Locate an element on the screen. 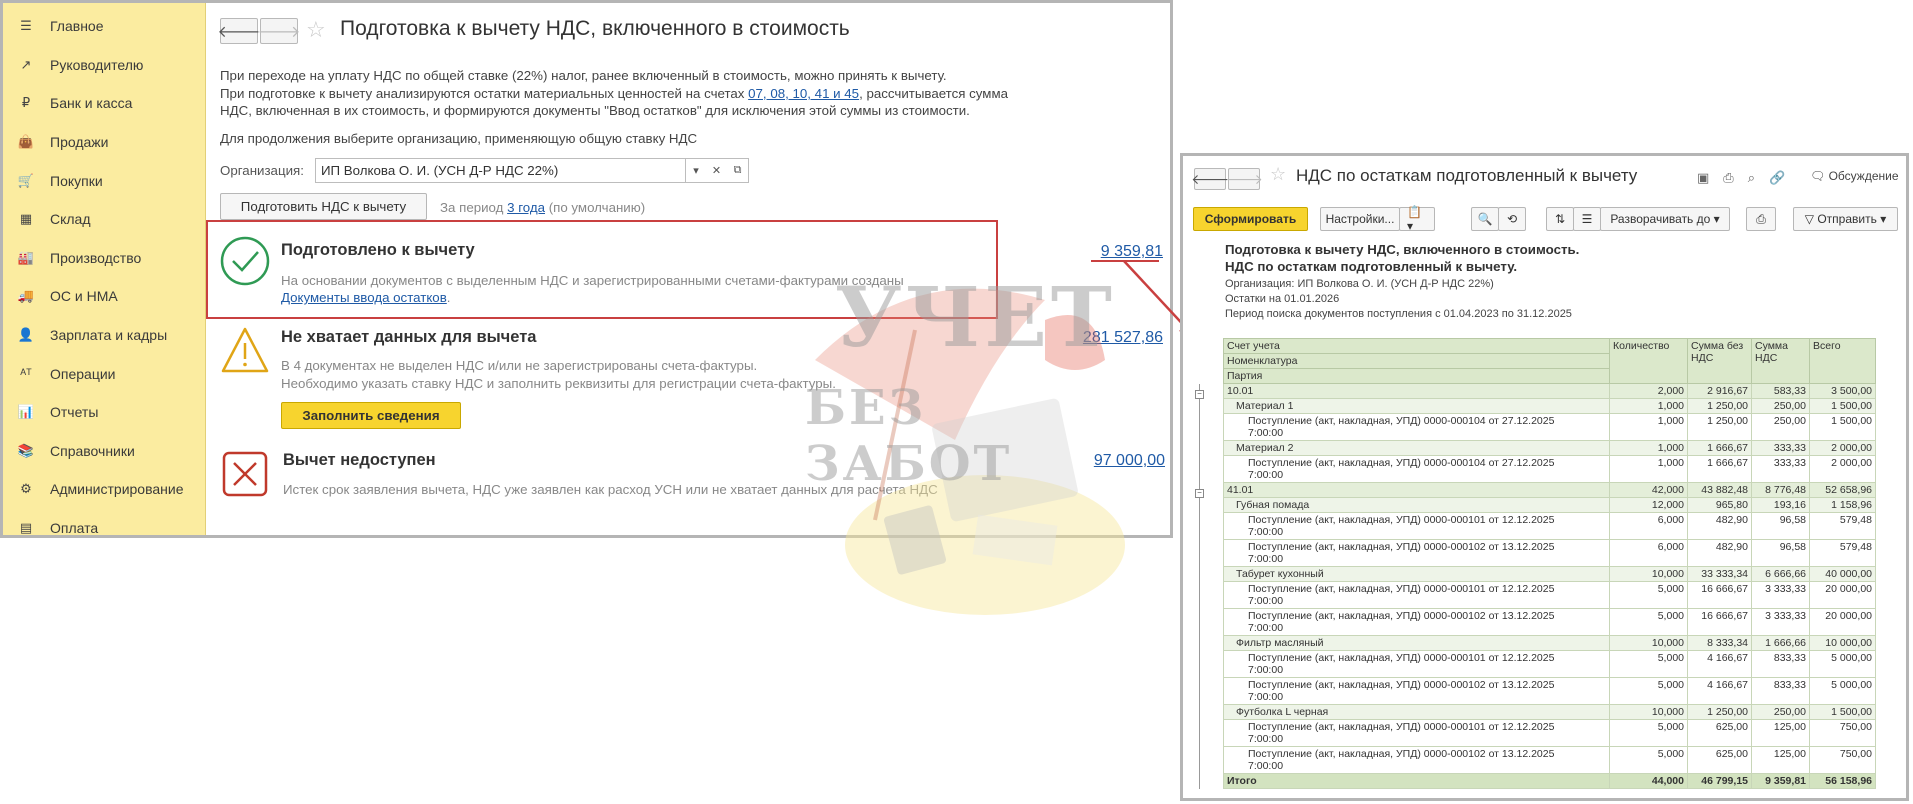 Image resolution: width=1913 pixels, height=804 pixels. expand-to-dropdown: Разворачивать до ▾ is located at coordinates (1665, 219).